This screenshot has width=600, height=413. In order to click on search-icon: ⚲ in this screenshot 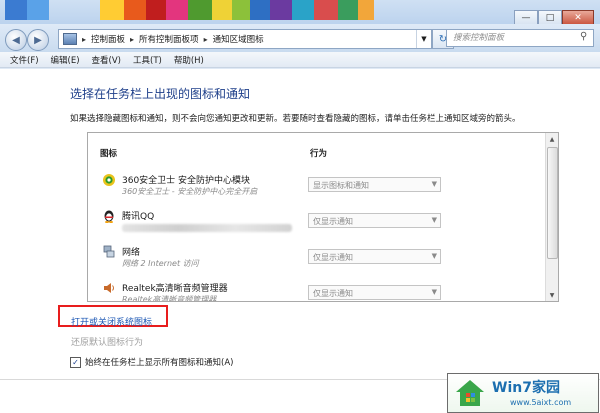, I will do `click(583, 36)`.